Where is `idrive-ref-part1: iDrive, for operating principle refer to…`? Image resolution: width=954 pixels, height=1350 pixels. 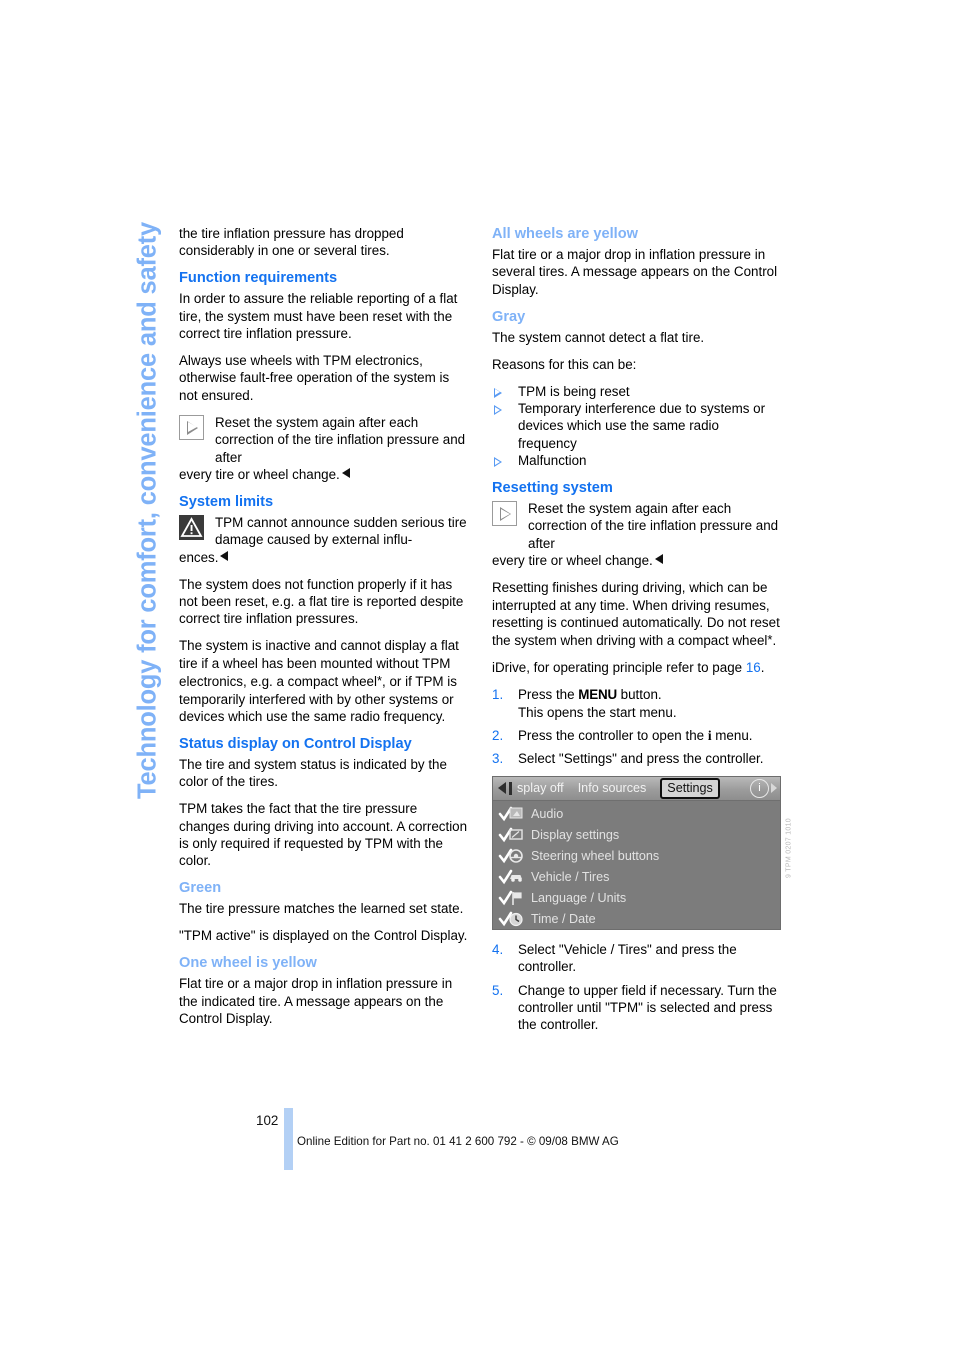 idrive-ref-part1: iDrive, for operating principle refer to… is located at coordinates (619, 668).